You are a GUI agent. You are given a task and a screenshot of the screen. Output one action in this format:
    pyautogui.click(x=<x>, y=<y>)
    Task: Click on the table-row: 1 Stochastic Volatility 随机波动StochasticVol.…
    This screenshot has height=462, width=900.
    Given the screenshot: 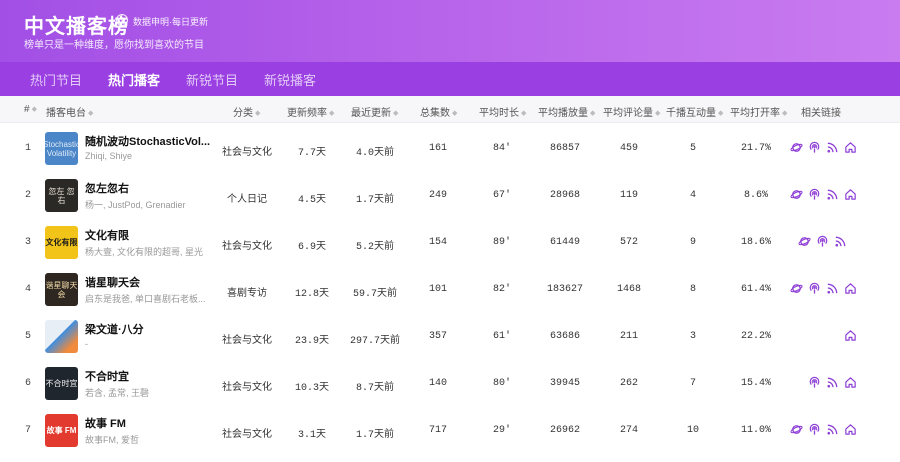 What is the action you would take?
    pyautogui.click(x=450, y=147)
    